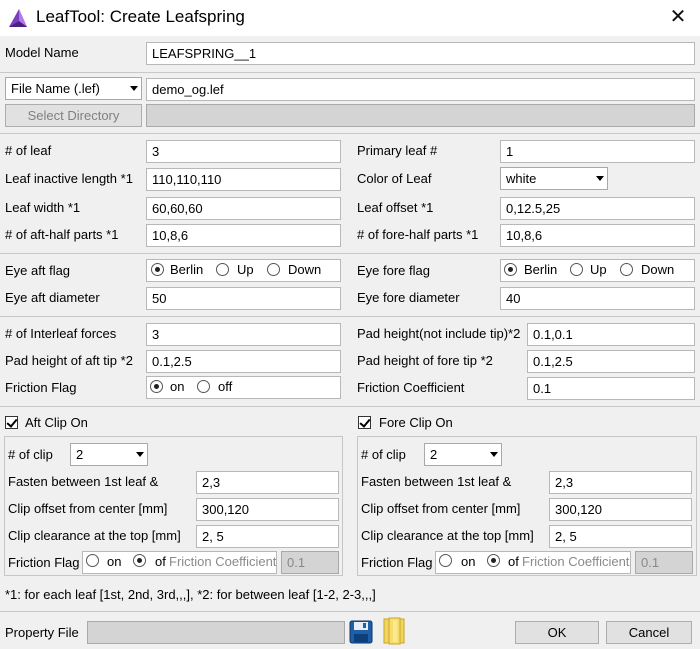 The image size is (700, 649). What do you see at coordinates (468, 561) in the screenshot?
I see `fore-friction-on-label: on` at bounding box center [468, 561].